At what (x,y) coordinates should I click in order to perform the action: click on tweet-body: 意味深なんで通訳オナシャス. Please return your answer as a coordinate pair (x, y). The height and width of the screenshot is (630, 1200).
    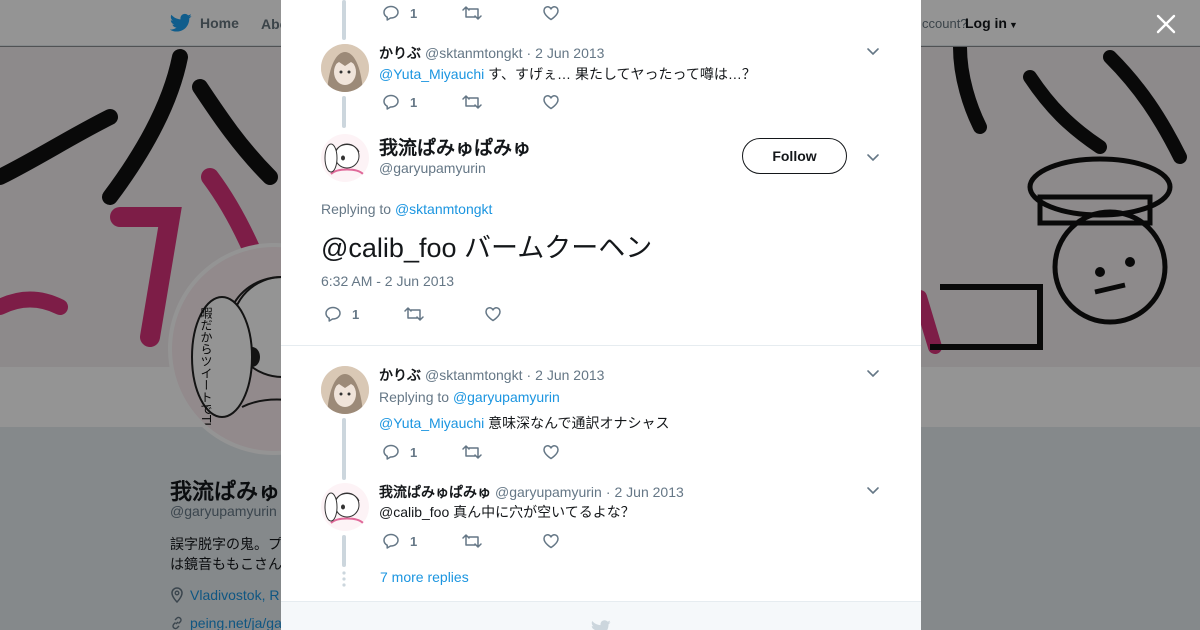
    Looking at the image, I should click on (577, 423).